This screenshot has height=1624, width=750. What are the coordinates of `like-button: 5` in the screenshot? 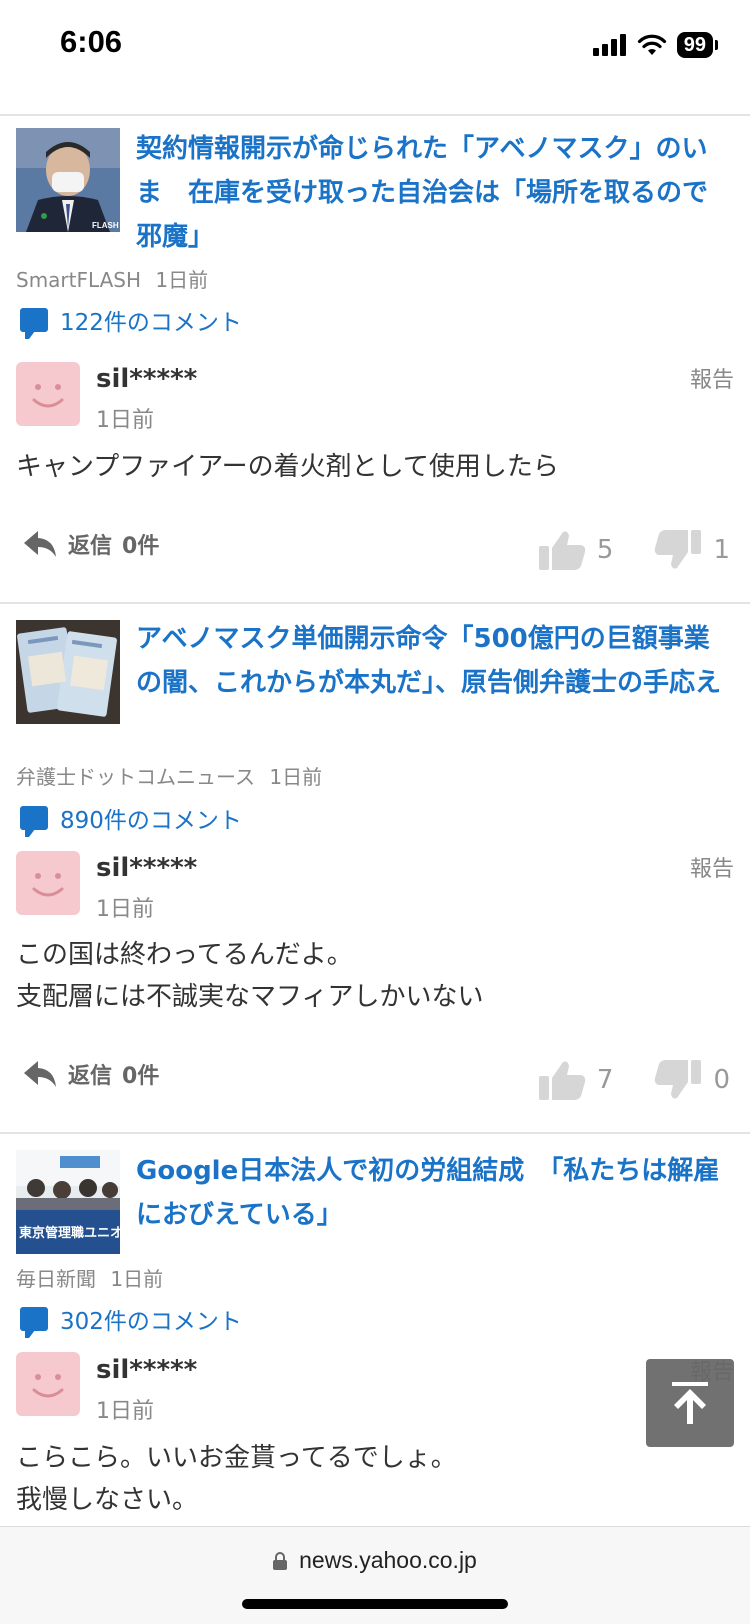 It's located at (575, 550).